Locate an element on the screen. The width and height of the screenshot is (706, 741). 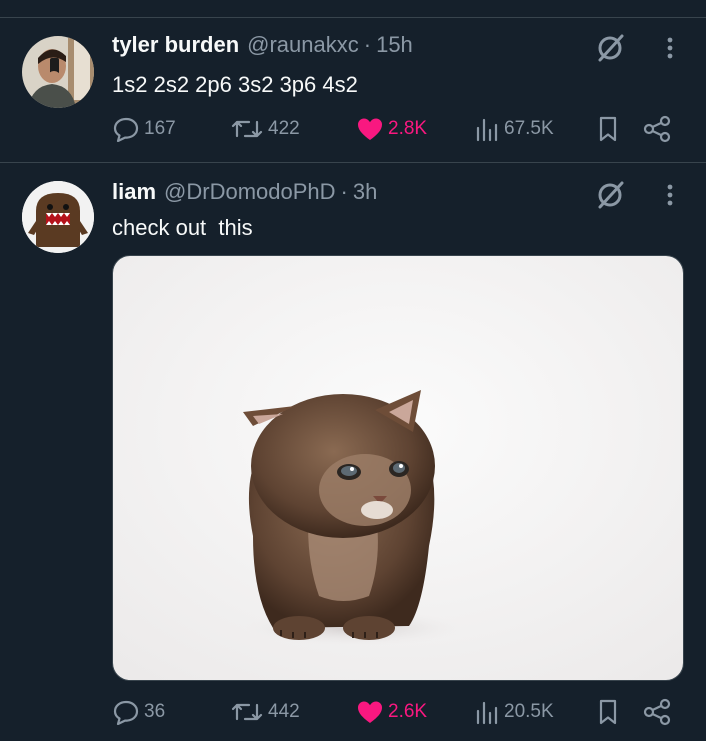
top-divider is located at coordinates (353, 17).